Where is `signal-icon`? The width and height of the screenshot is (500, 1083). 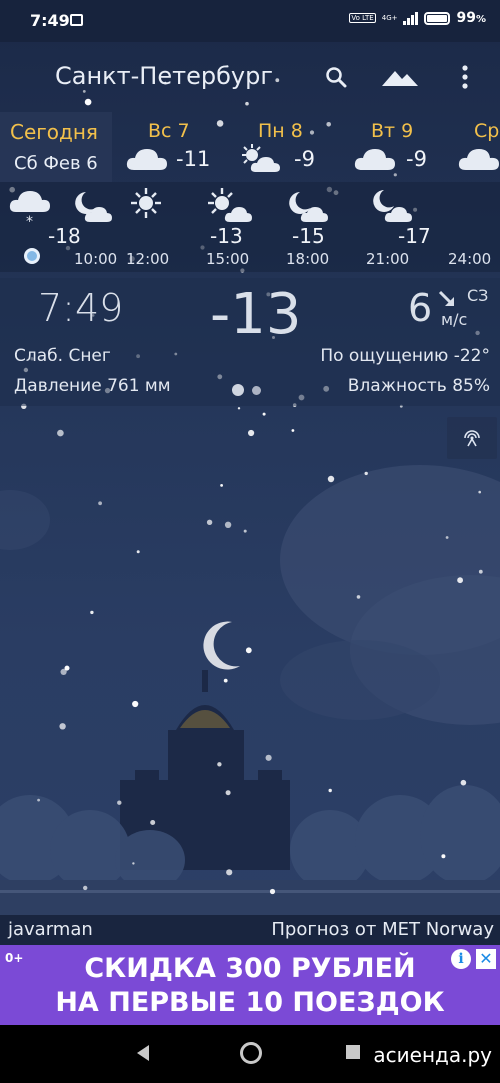 signal-icon is located at coordinates (411, 18).